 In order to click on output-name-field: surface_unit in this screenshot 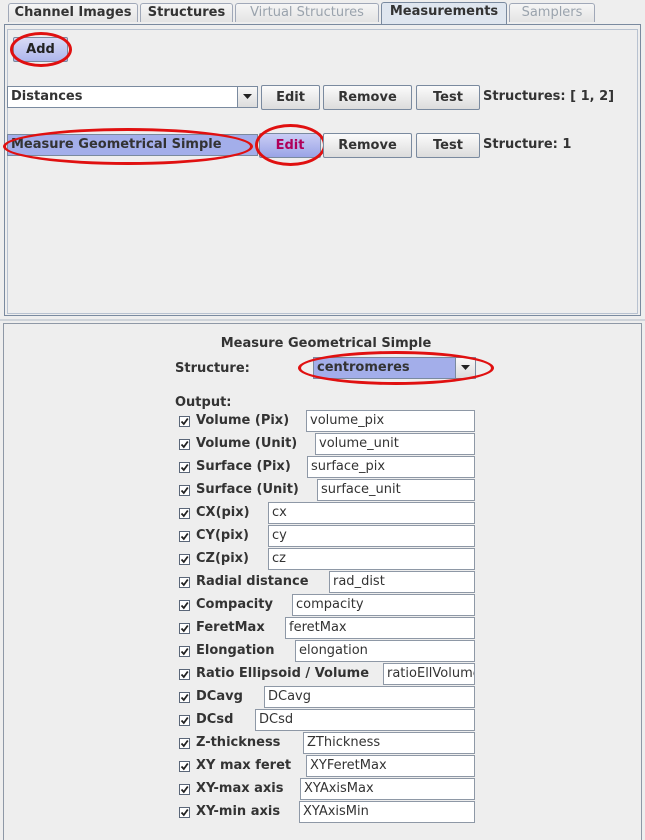, I will do `click(396, 490)`.